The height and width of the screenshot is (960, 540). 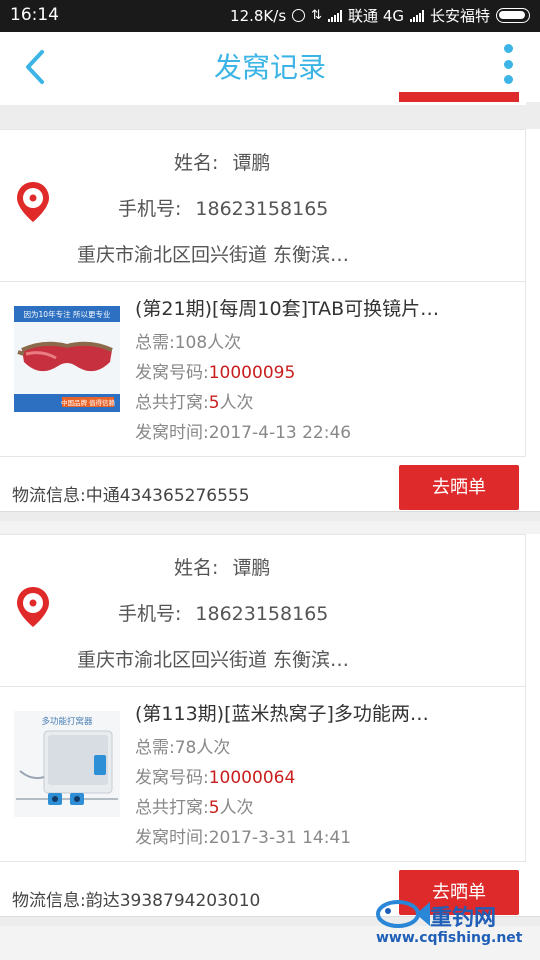 I want to click on status-indicators: 12.8K/s ⇅ 联通 4G 长安福特, so click(x=380, y=15).